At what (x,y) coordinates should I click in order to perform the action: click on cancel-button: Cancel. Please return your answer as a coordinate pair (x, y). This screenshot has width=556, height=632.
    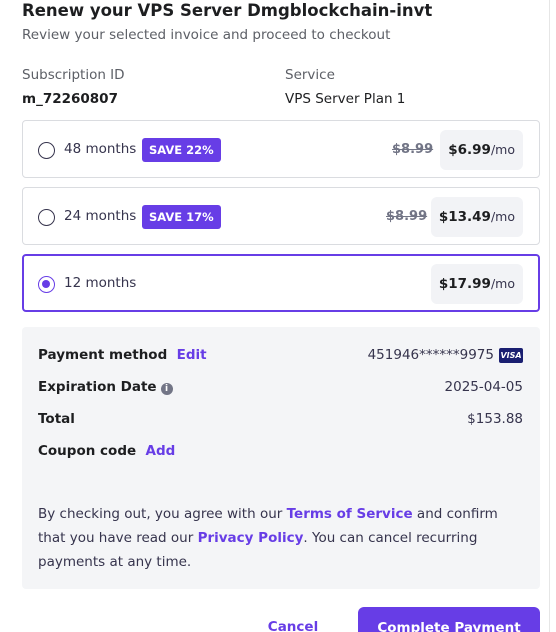
    Looking at the image, I should click on (293, 619).